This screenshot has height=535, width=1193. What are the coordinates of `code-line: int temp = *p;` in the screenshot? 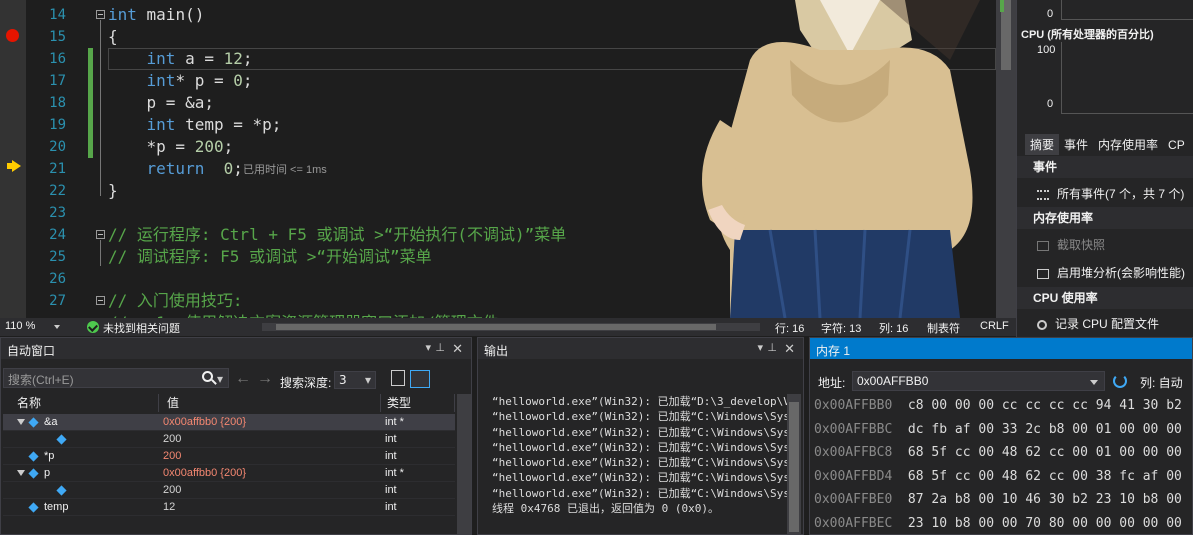 It's located at (195, 125).